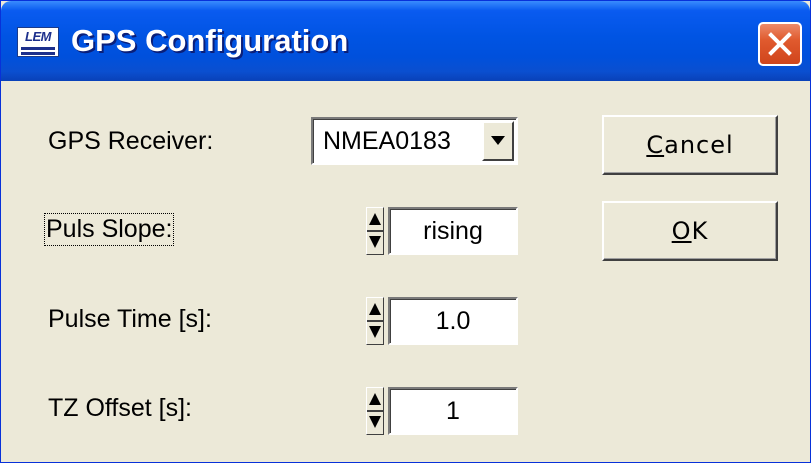 The height and width of the screenshot is (463, 811). Describe the element at coordinates (375, 321) in the screenshot. I see `pulse-time-spinner` at that location.